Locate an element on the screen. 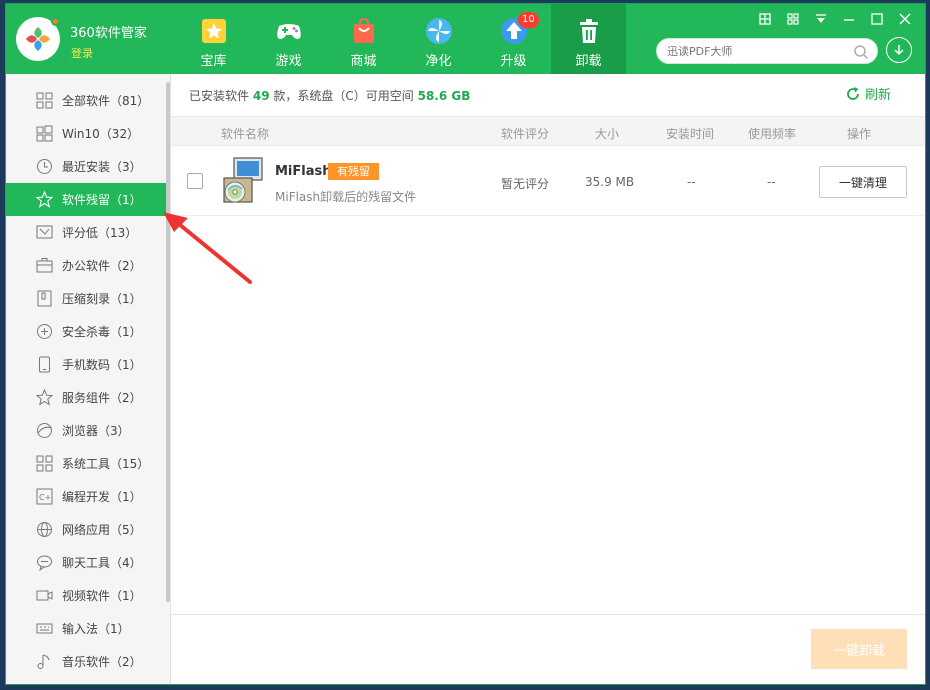 The image size is (930, 690). sidebar-item-system-tools: 系统工具（15） is located at coordinates (86, 463).